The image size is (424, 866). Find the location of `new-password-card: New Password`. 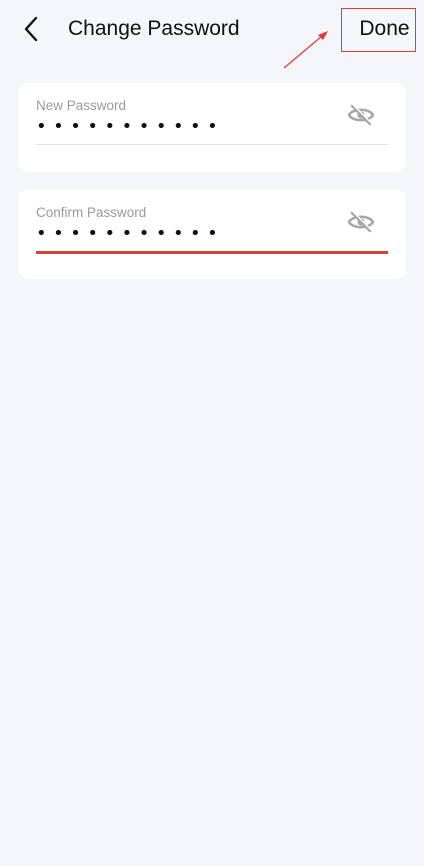

new-password-card: New Password is located at coordinates (212, 127).